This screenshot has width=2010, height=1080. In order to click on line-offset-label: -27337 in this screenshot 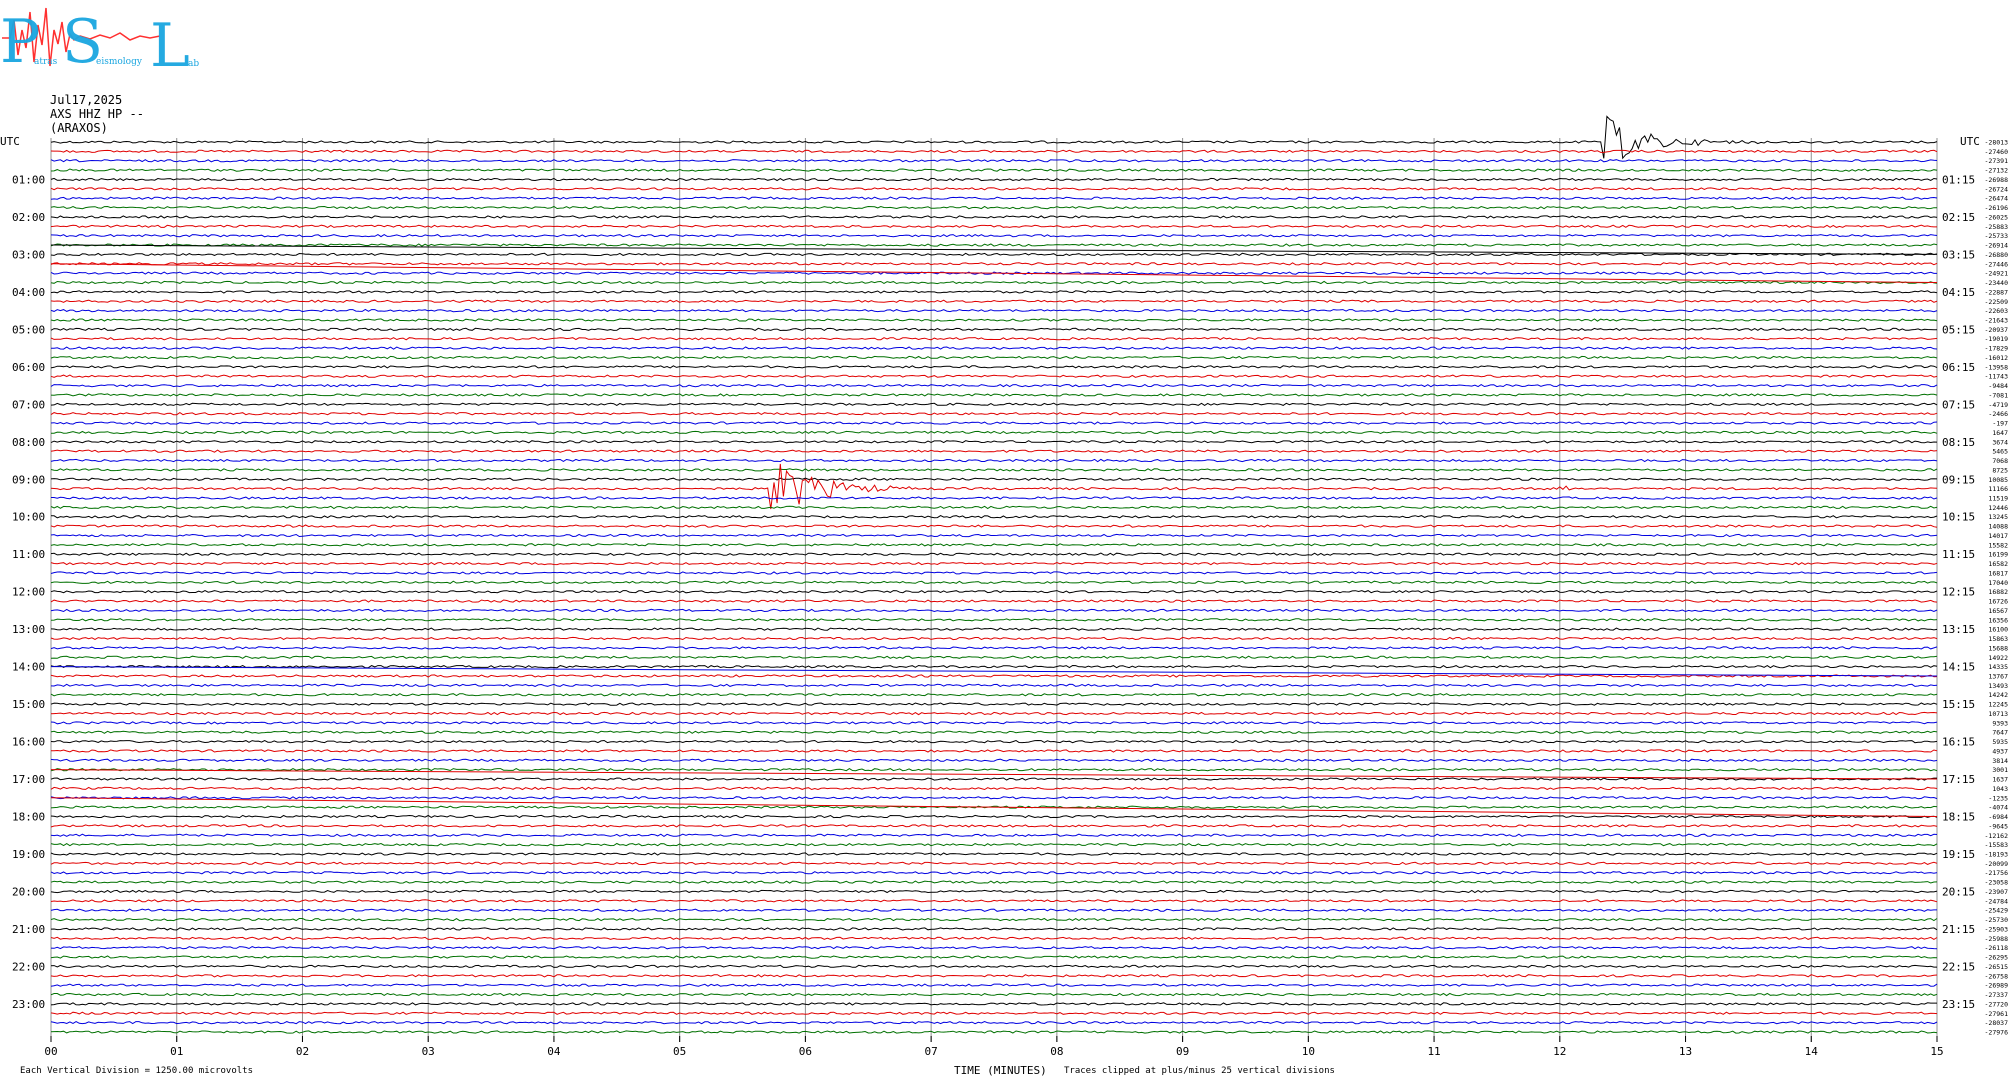, I will do `click(1997, 995)`.